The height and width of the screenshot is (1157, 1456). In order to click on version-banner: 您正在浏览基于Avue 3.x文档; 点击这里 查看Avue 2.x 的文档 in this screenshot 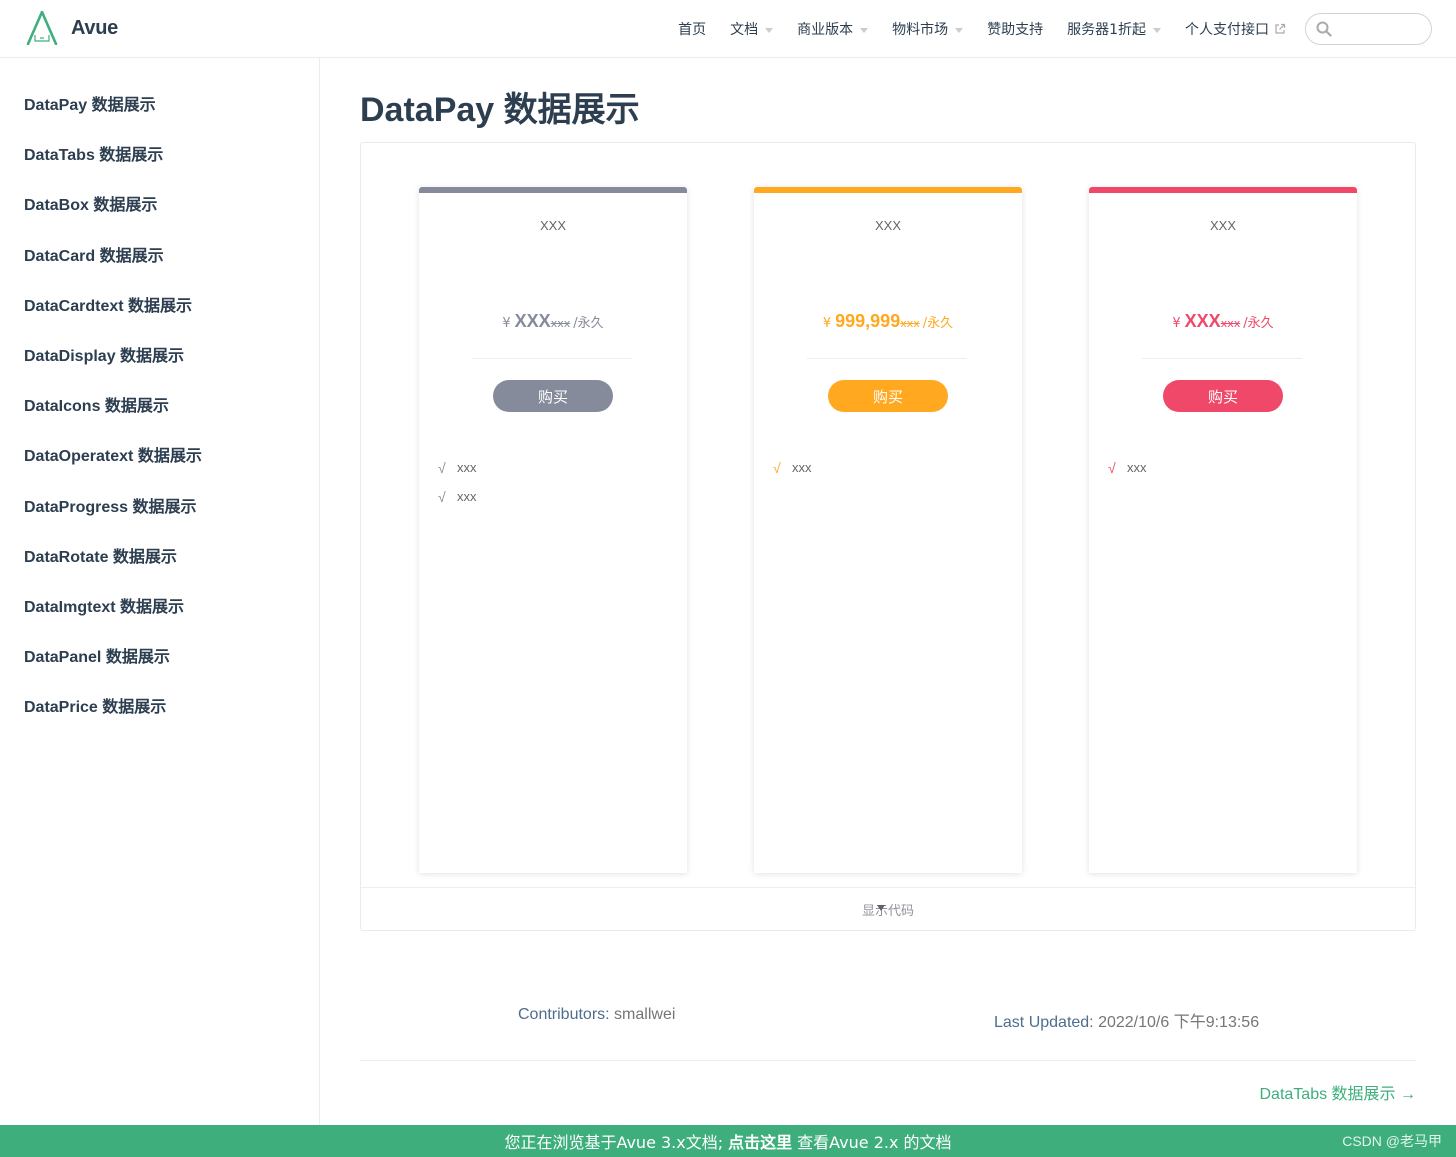, I will do `click(728, 1141)`.